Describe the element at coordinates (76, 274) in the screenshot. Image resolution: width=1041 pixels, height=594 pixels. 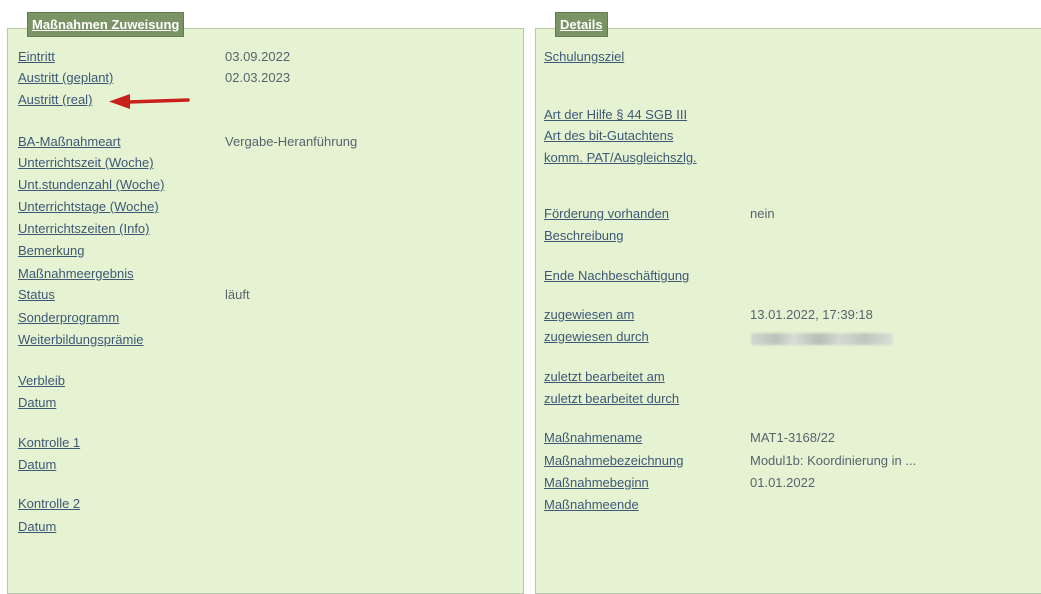
I see `massnahmeergebnis-link: Maßnahmeergebnis` at that location.